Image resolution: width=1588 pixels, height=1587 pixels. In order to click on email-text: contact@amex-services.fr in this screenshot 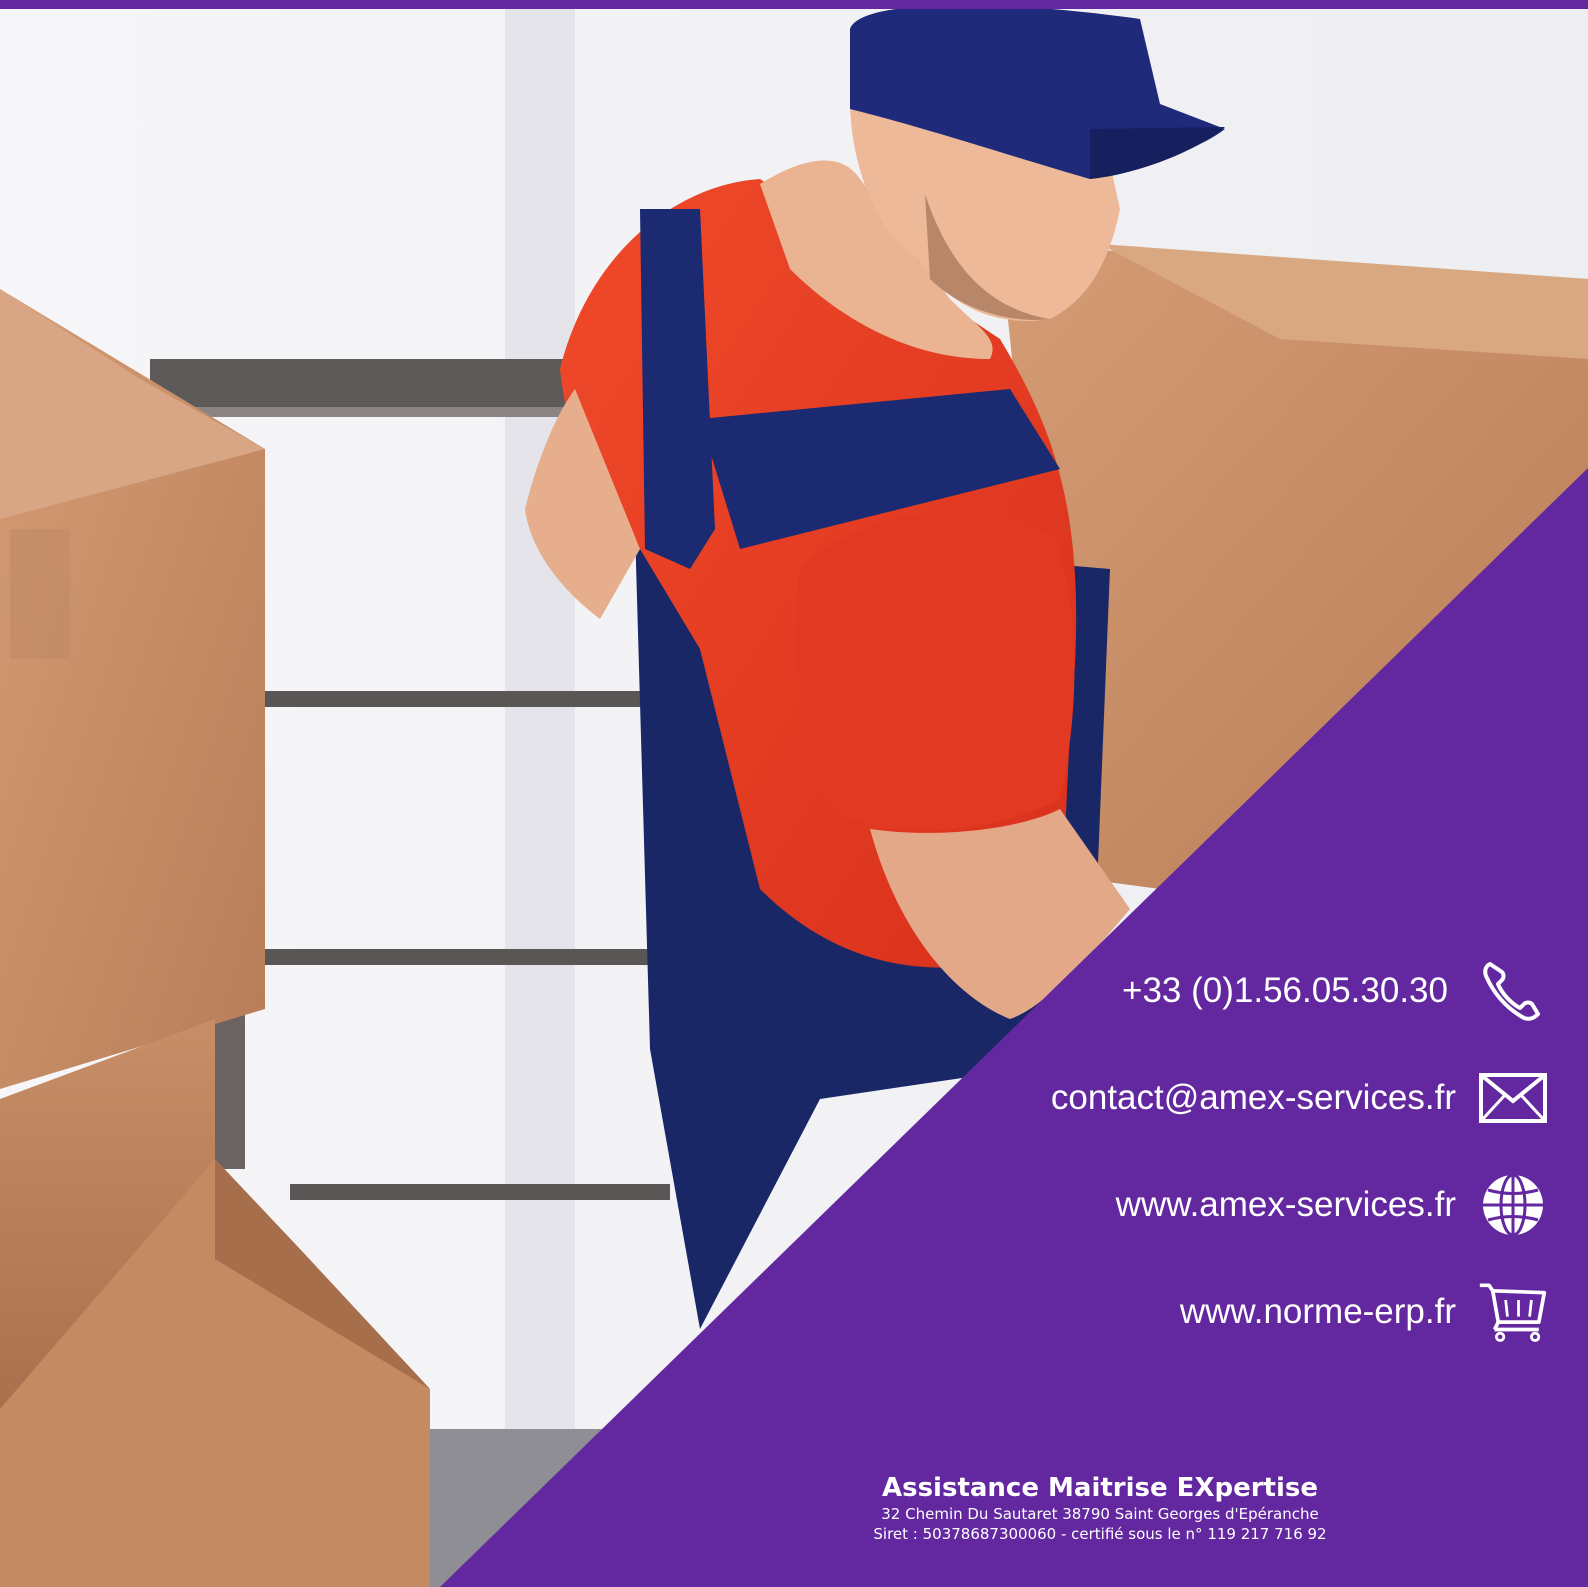, I will do `click(1253, 1098)`.